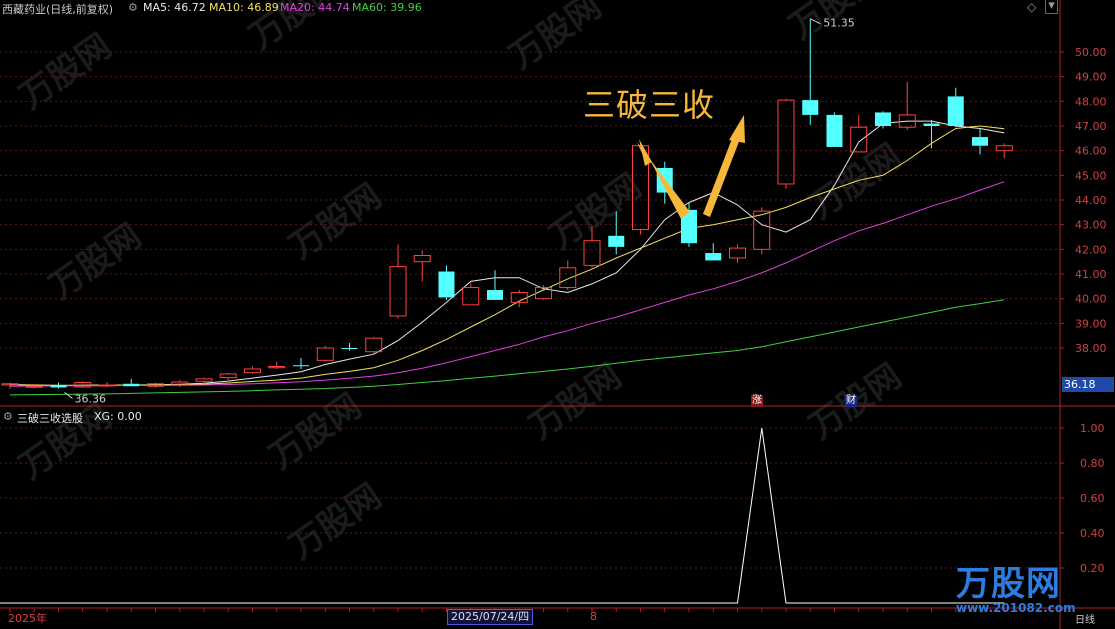 Image resolution: width=1115 pixels, height=629 pixels. I want to click on y-tick-label: 47.00, so click(1091, 126).